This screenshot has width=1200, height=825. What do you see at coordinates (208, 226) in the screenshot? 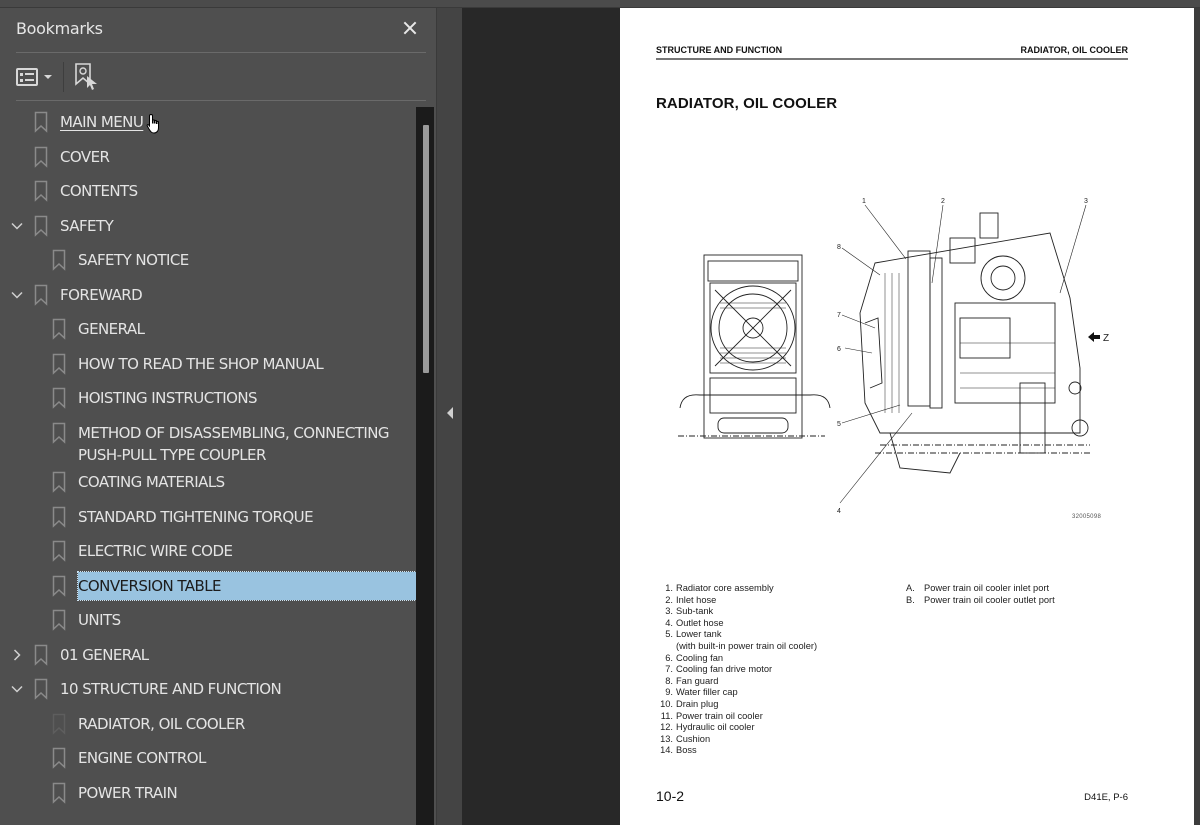
I see `bookmark-item: SAFETY` at bounding box center [208, 226].